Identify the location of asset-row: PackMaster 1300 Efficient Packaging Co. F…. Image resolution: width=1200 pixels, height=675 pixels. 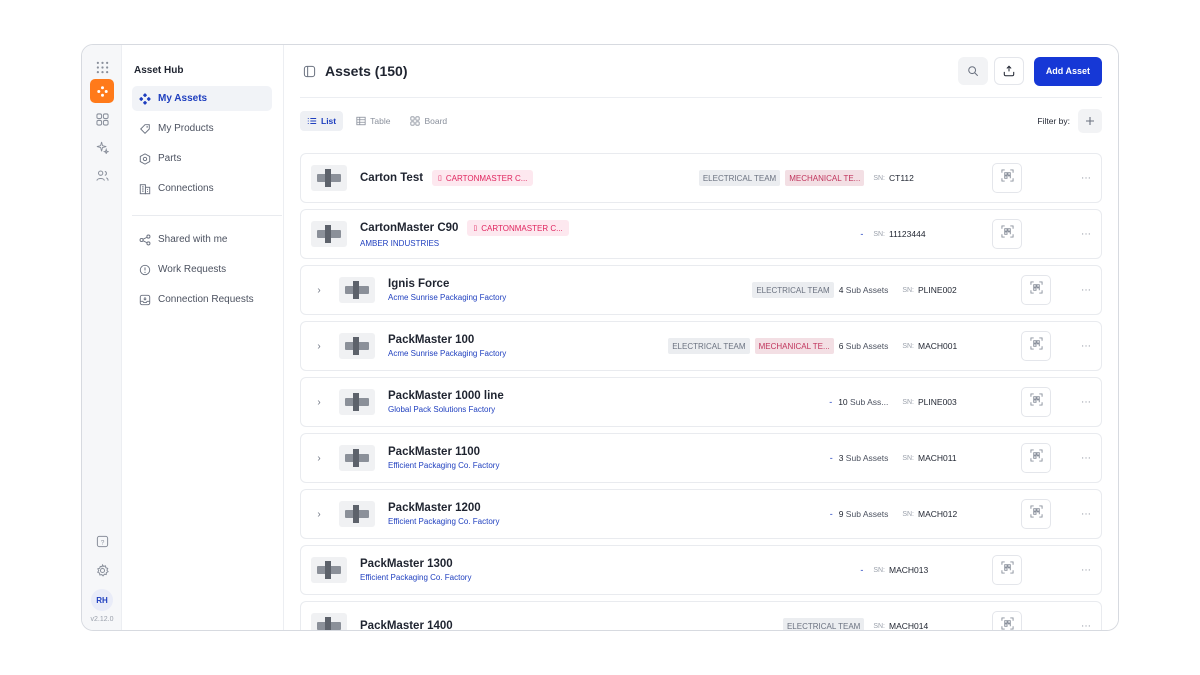
(701, 570).